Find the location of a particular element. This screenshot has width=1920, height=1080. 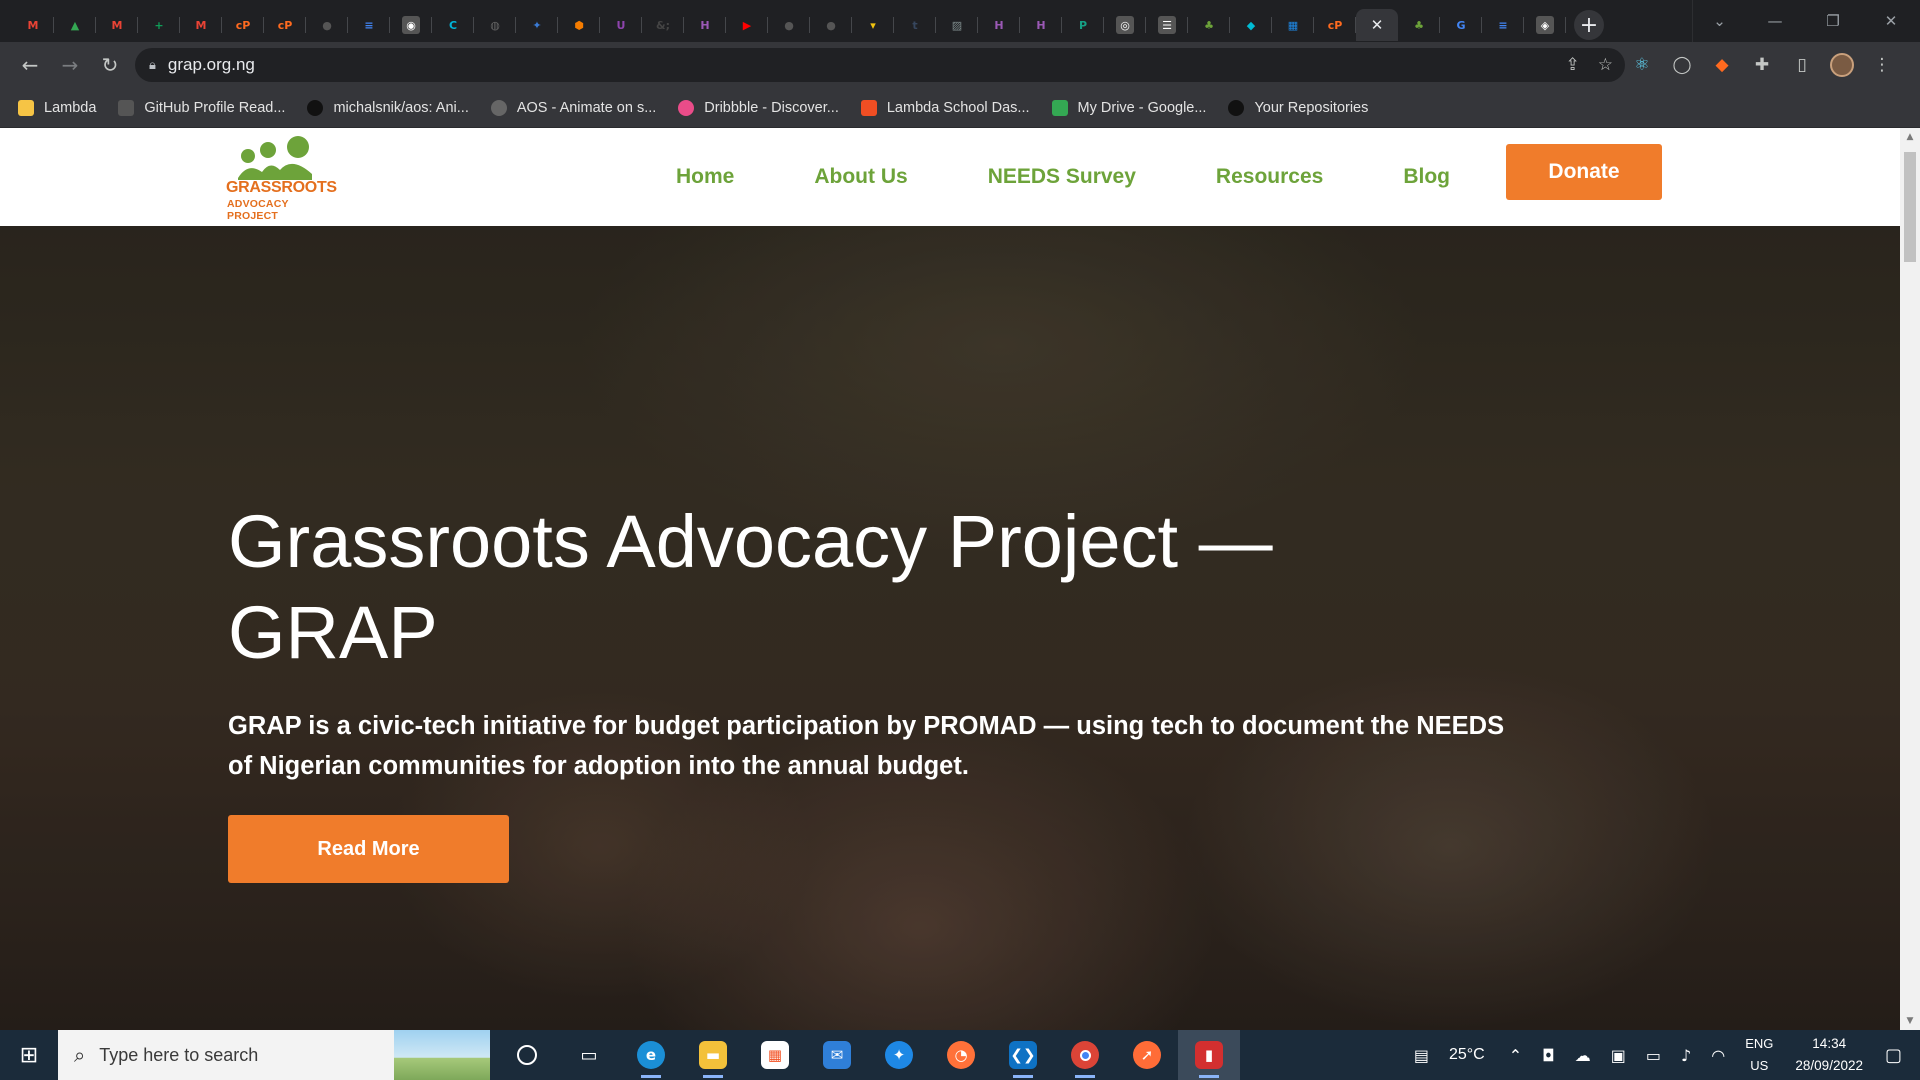

address-bar: 🔒︎ grap.org.ng ⇪ ☆ is located at coordinates (880, 65).